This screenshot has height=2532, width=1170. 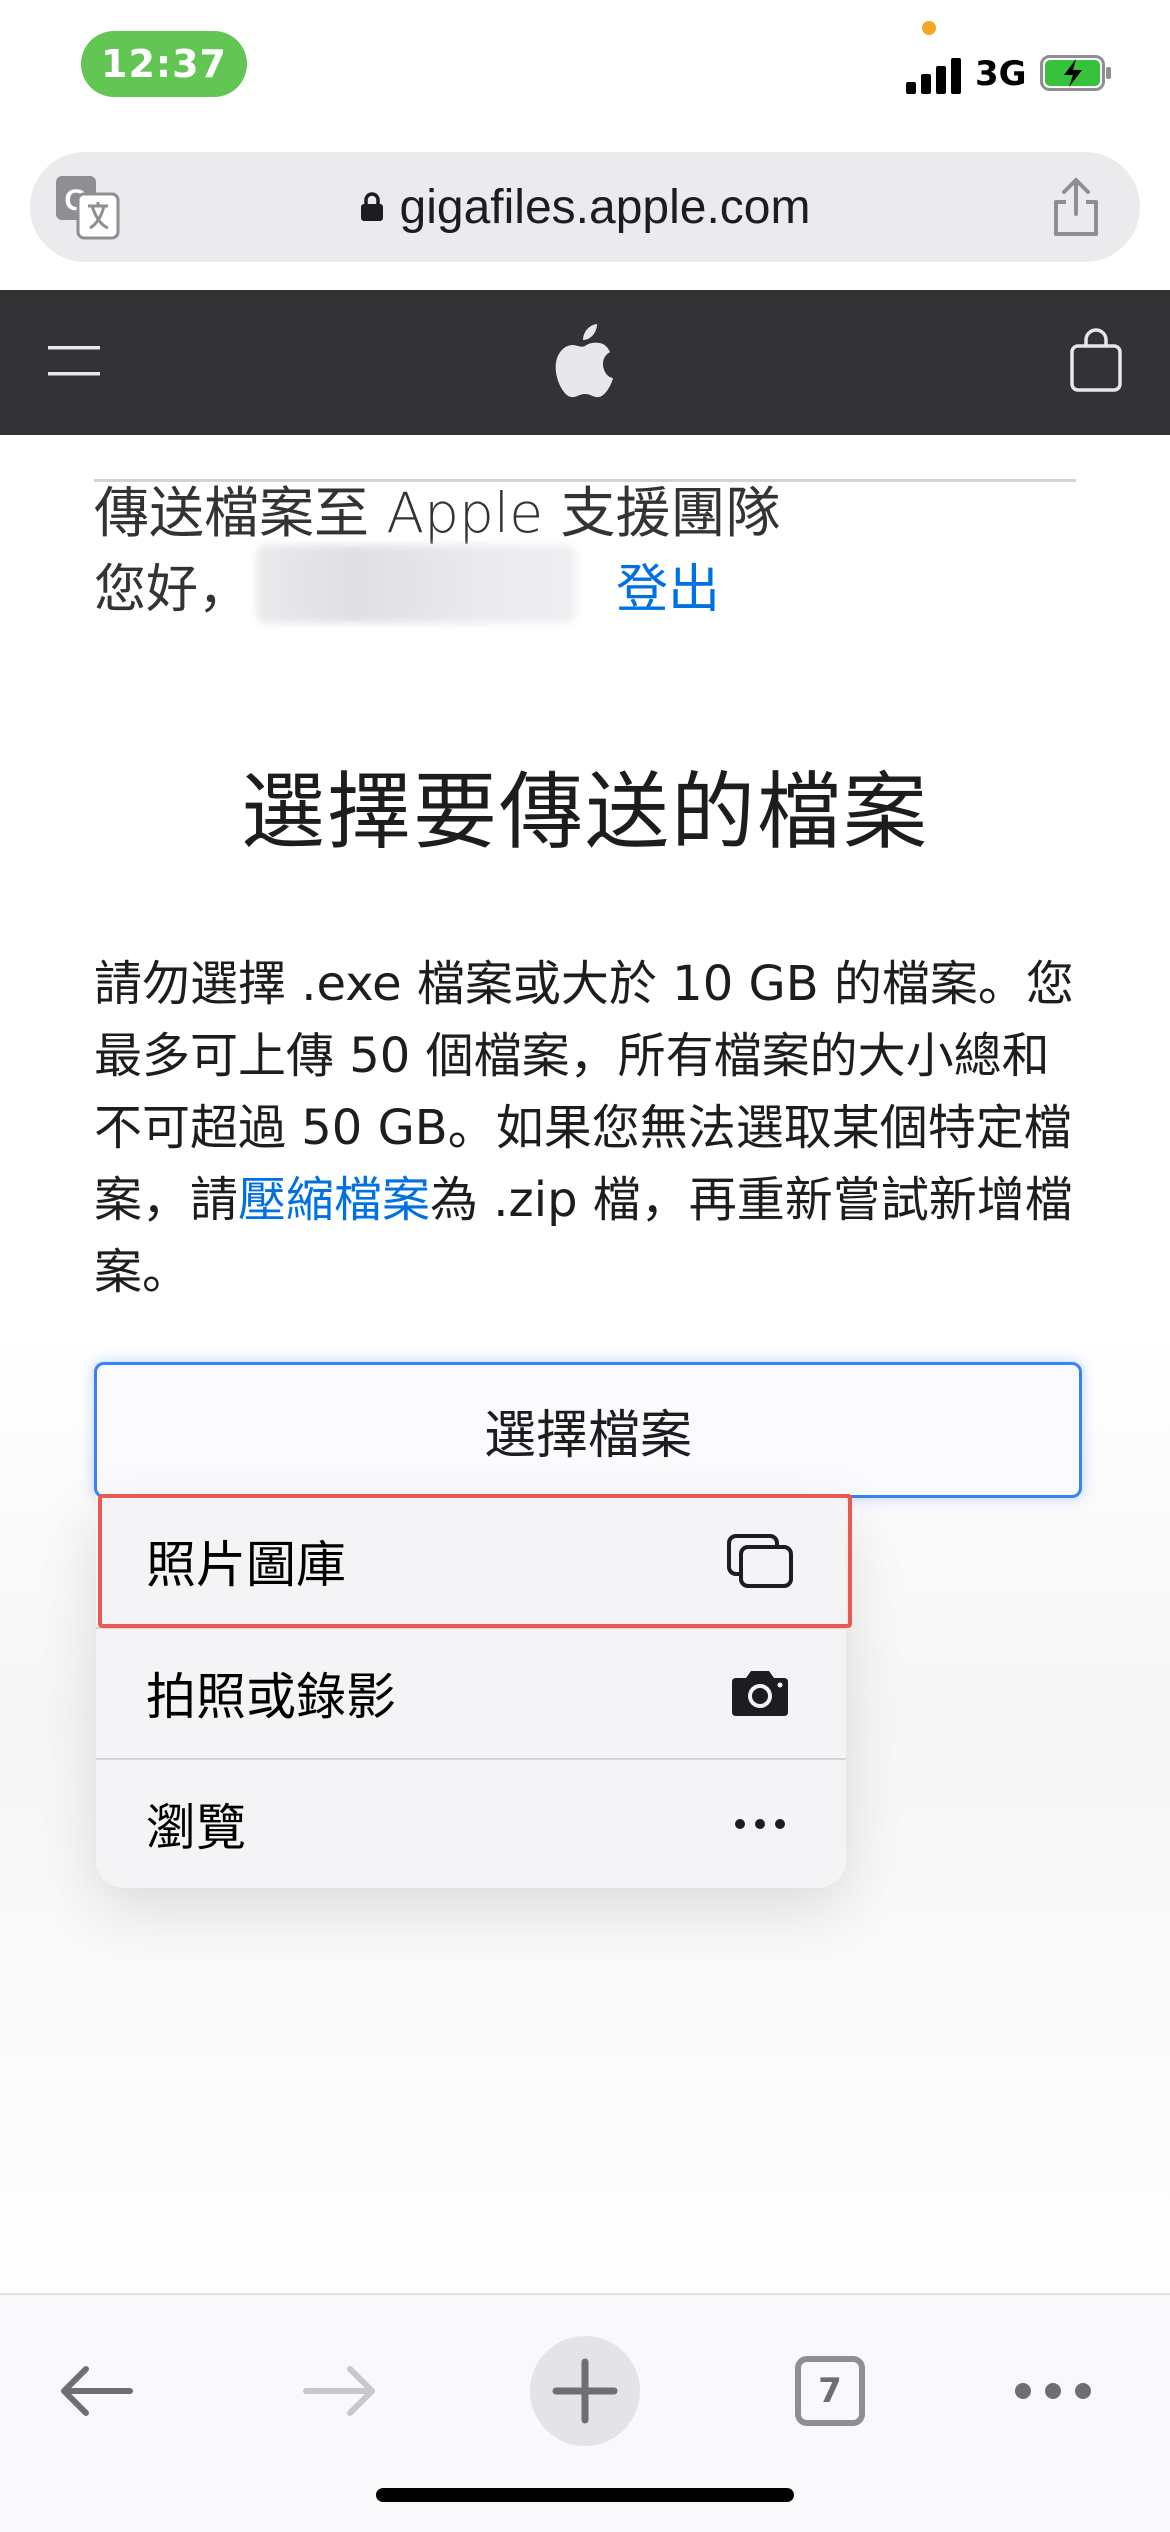 I want to click on status-bar: 12:37 3G, so click(x=585, y=70).